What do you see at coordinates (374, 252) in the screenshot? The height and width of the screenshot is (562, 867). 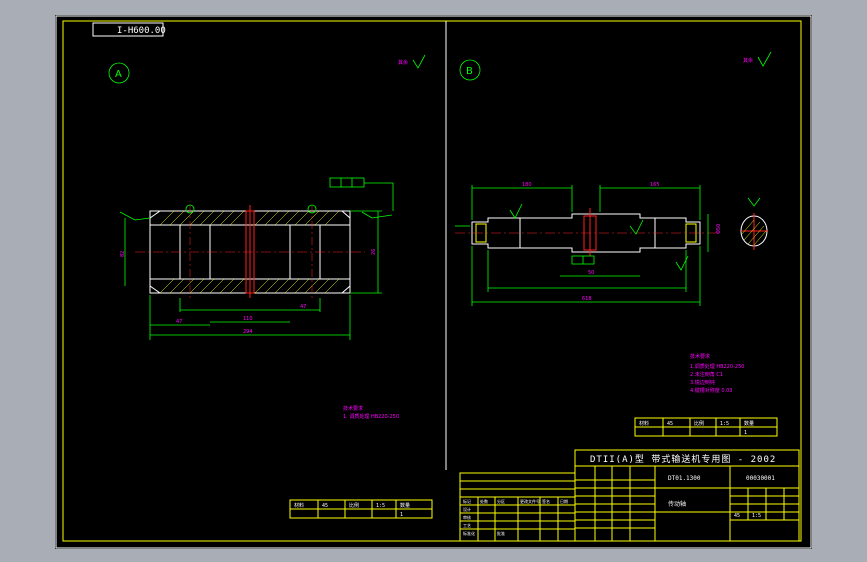 I see `svg-text: 26` at bounding box center [374, 252].